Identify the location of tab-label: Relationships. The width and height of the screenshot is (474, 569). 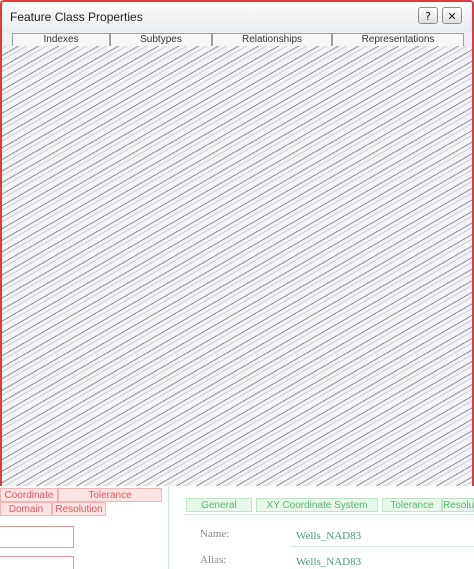
(272, 39).